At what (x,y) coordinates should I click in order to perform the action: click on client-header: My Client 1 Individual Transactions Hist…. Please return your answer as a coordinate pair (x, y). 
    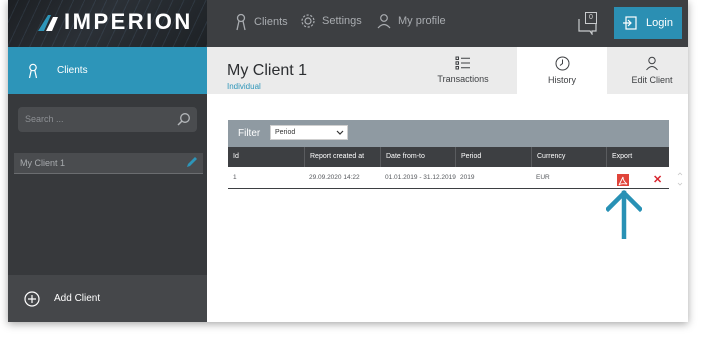
    Looking at the image, I should click on (447, 72).